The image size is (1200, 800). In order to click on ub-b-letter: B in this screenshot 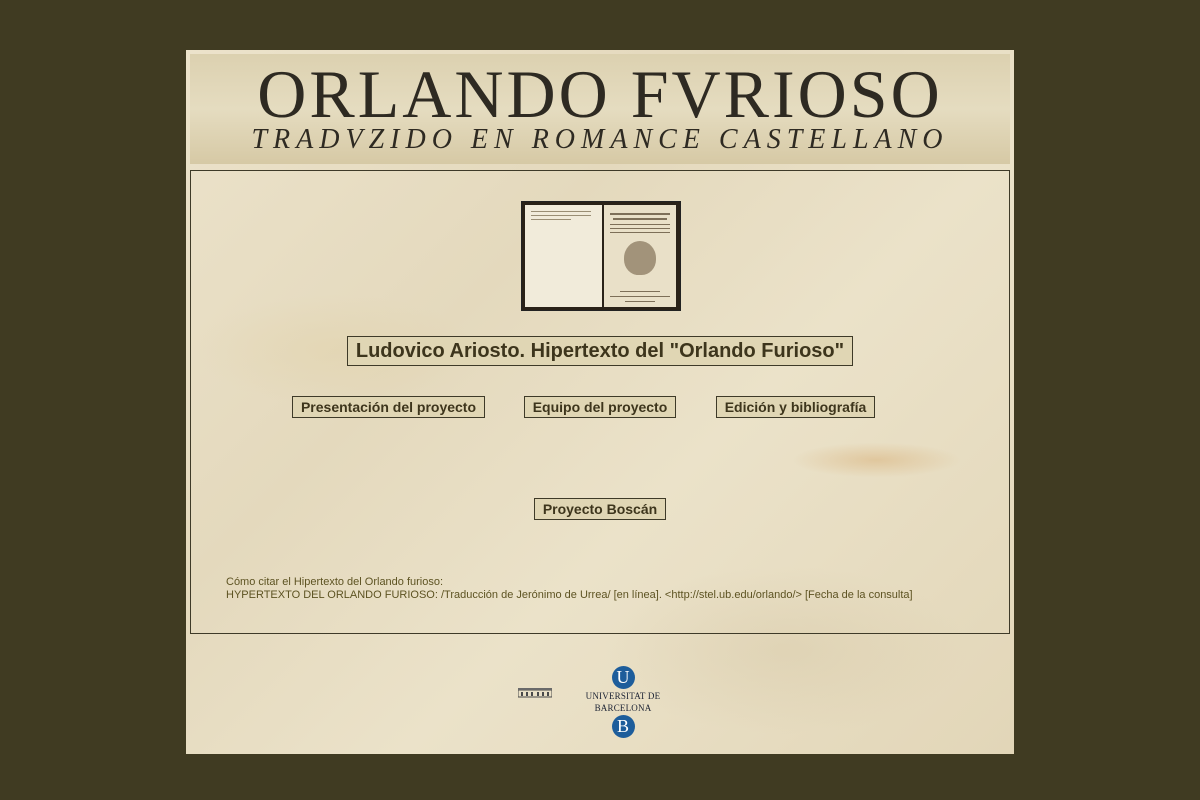, I will do `click(623, 726)`.